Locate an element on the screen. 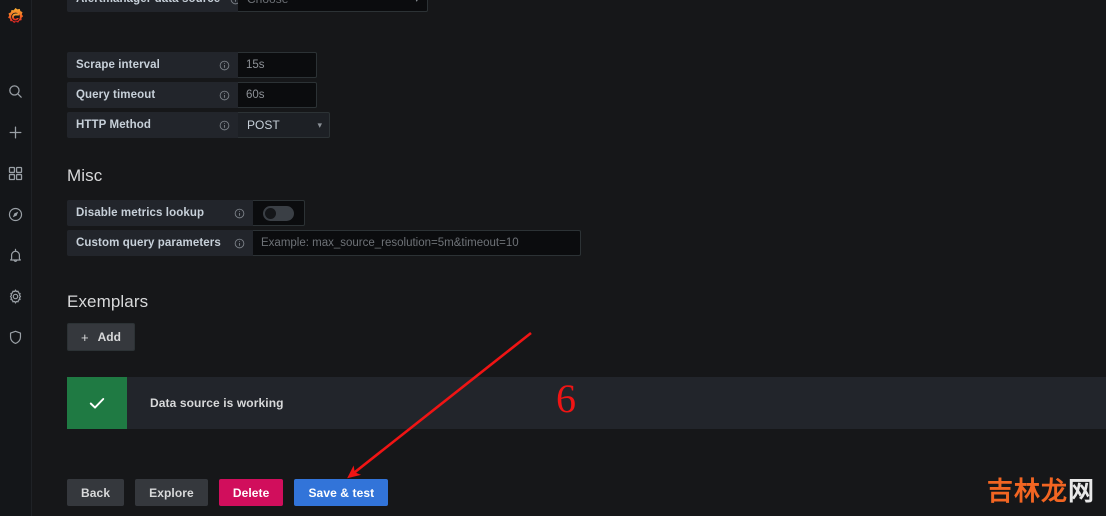  exemplars-section-title: Exemplars is located at coordinates (108, 301).